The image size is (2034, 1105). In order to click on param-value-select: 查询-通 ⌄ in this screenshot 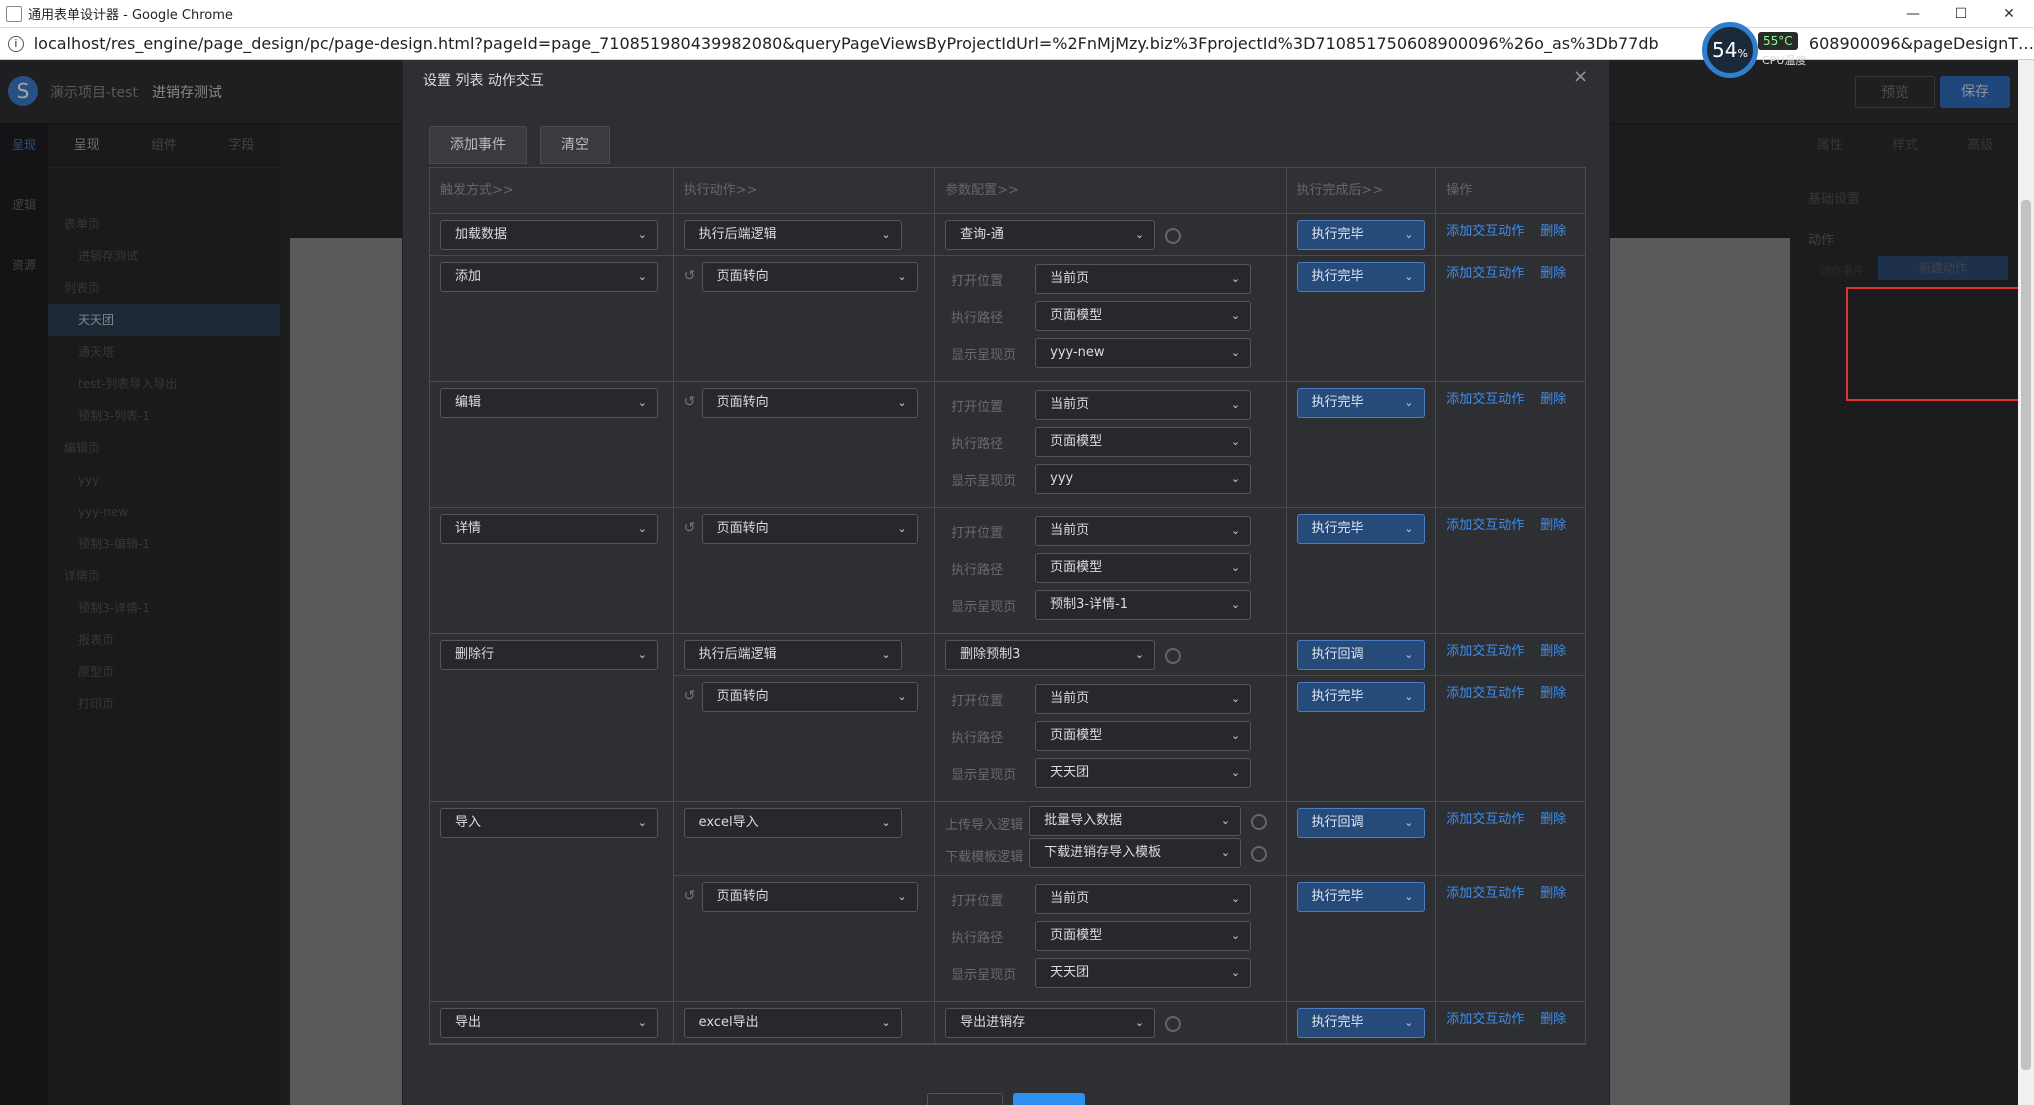, I will do `click(1050, 235)`.